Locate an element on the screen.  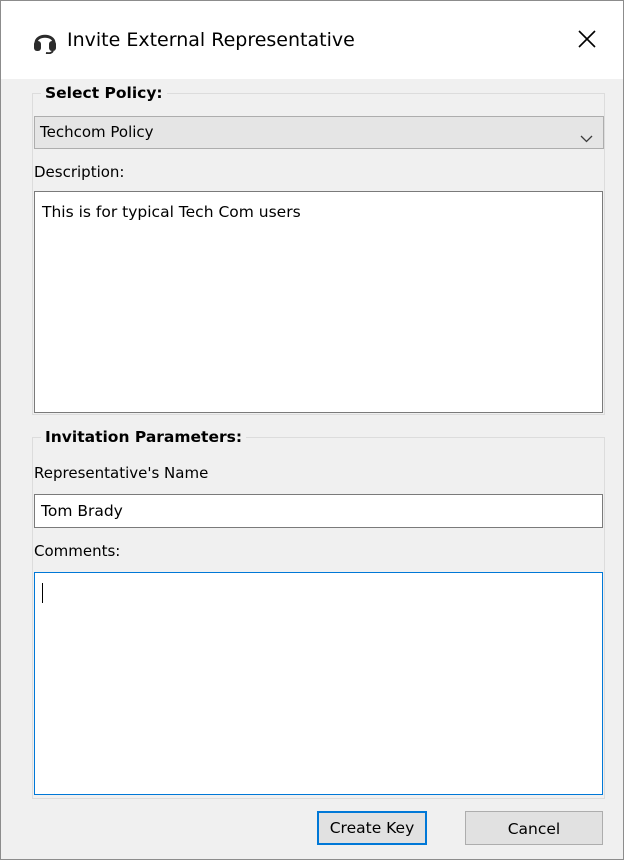
create-key-button: Create Key is located at coordinates (372, 828).